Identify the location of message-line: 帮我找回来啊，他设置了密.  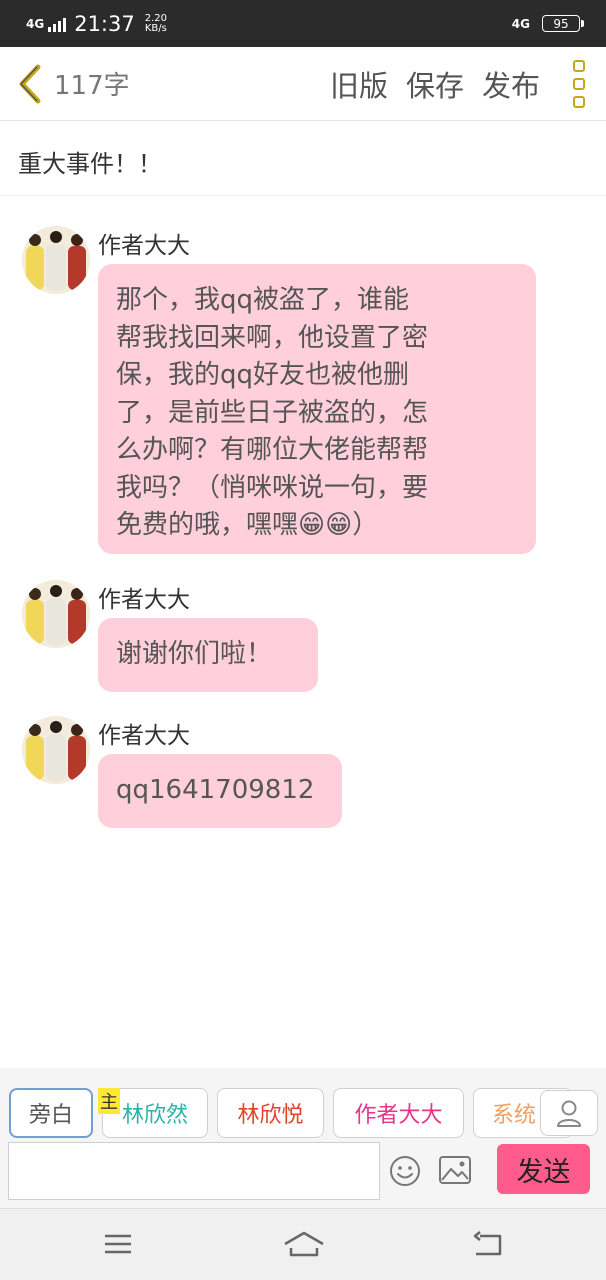
(272, 337).